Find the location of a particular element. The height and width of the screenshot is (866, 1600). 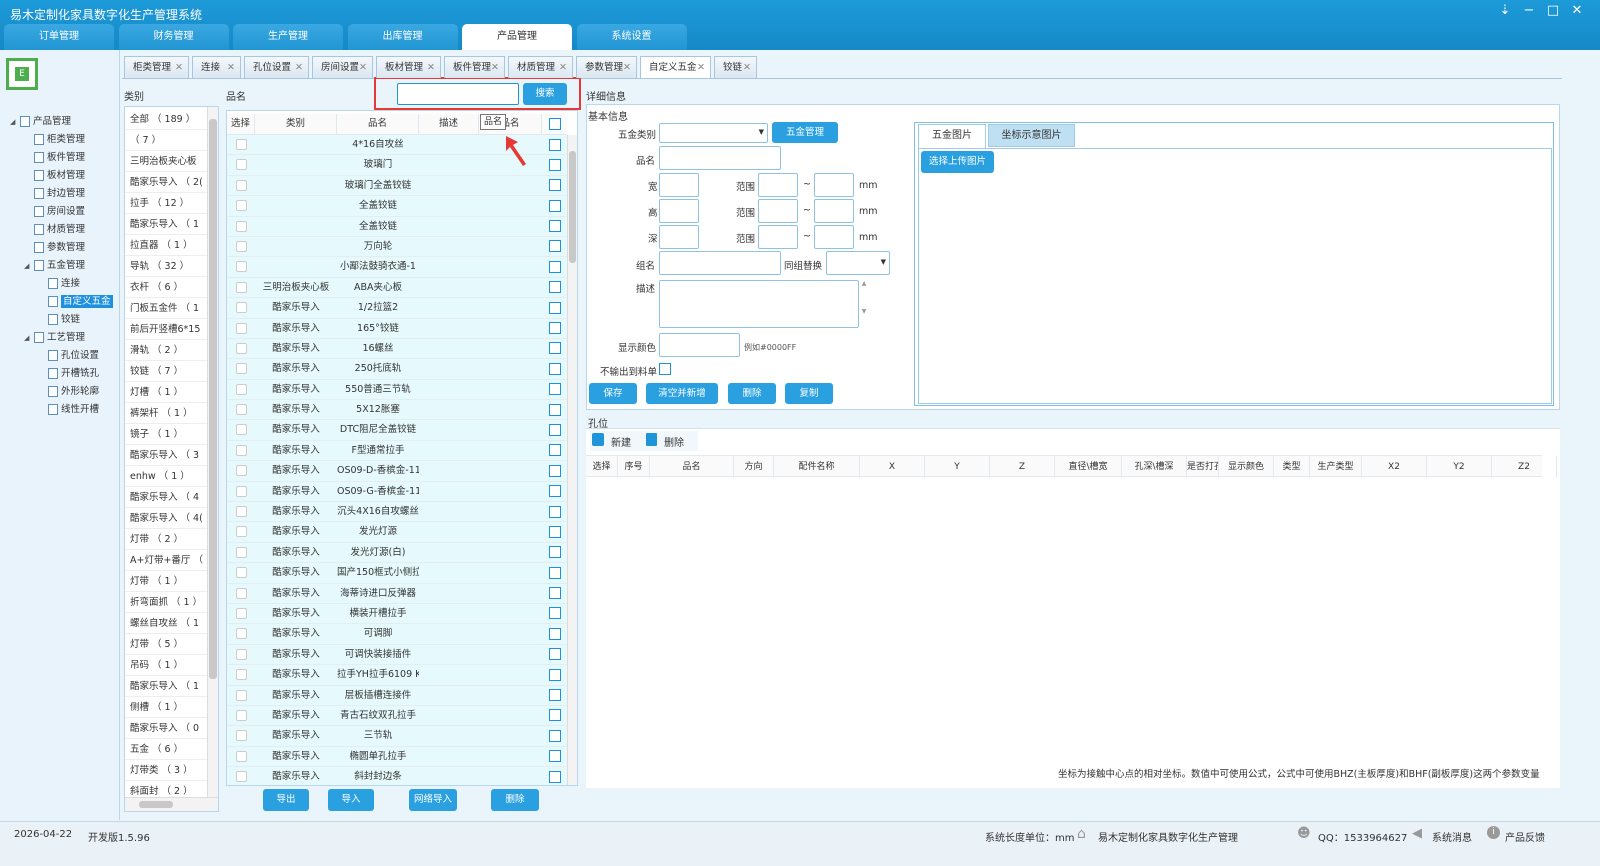

table-row: 酷家乐导入 斜封封边条 is located at coordinates (397, 776).